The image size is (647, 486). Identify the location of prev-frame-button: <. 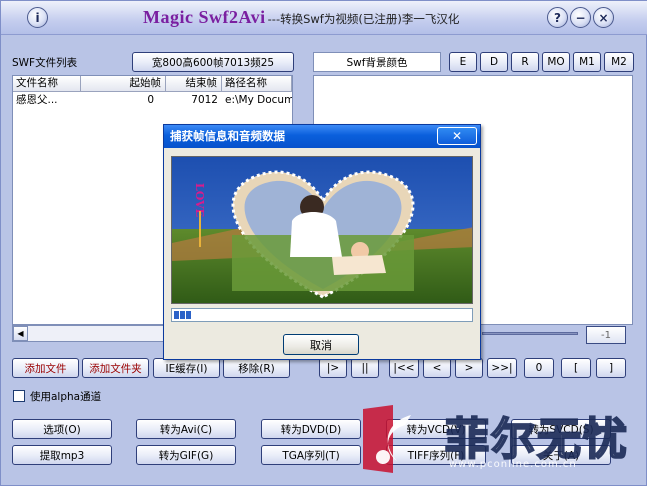
(437, 368).